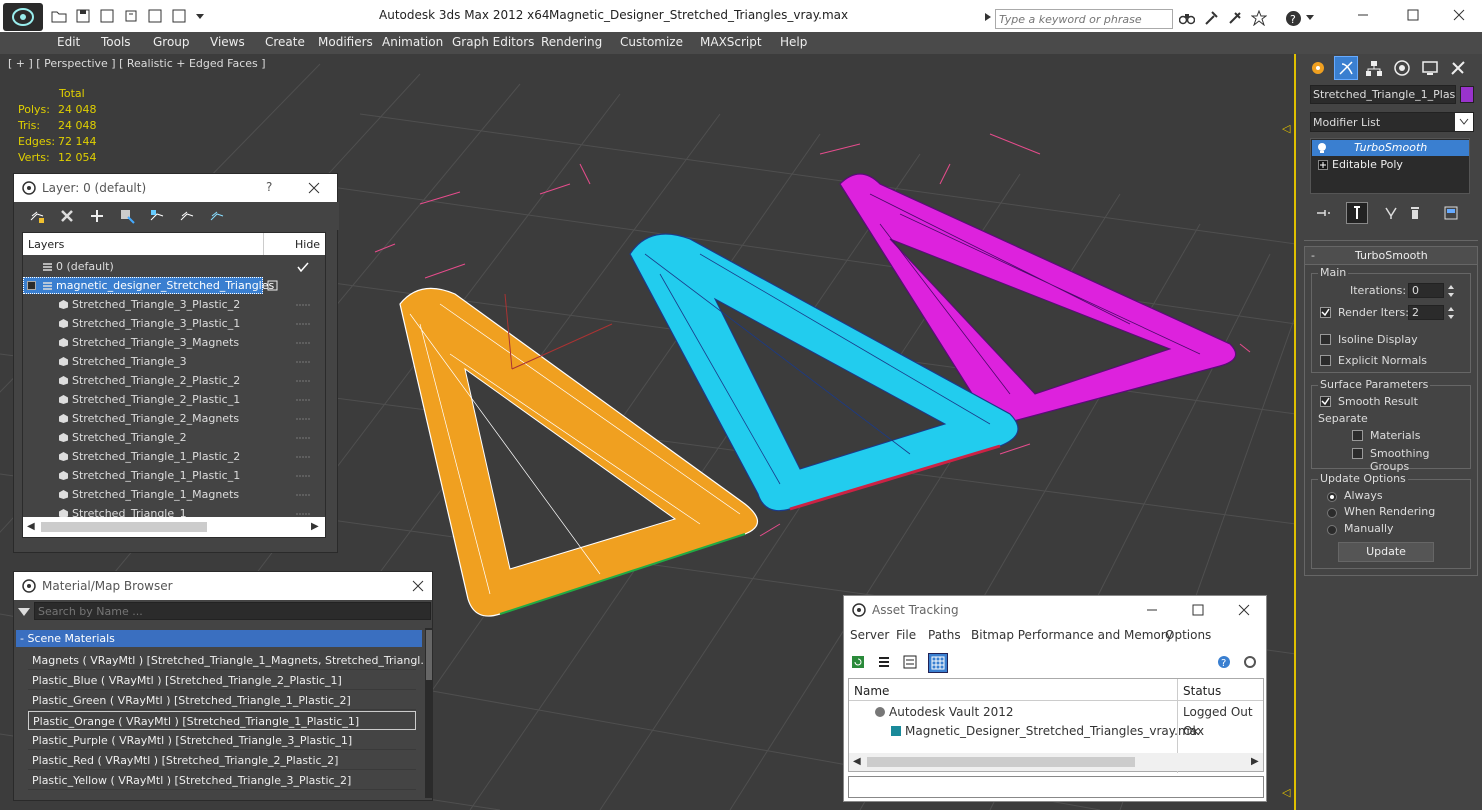  I want to click on asset-help-icon: ?, so click(1224, 662).